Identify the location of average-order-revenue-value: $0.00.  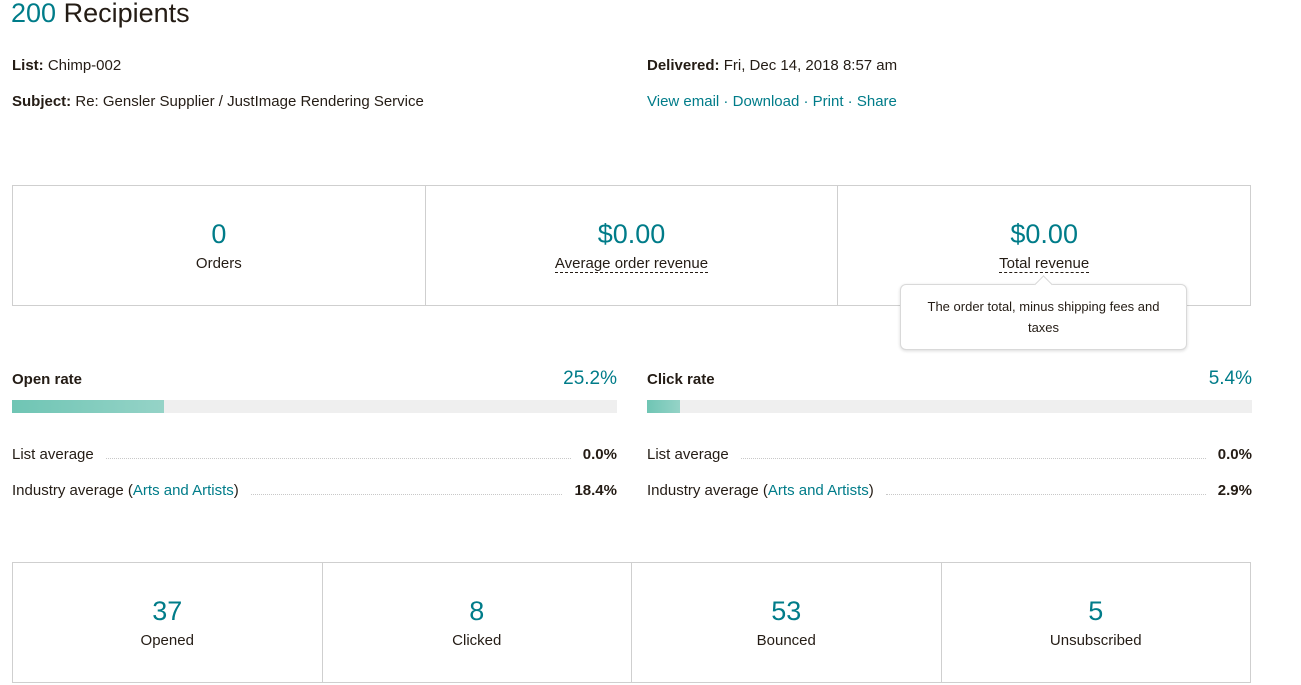
(631, 234).